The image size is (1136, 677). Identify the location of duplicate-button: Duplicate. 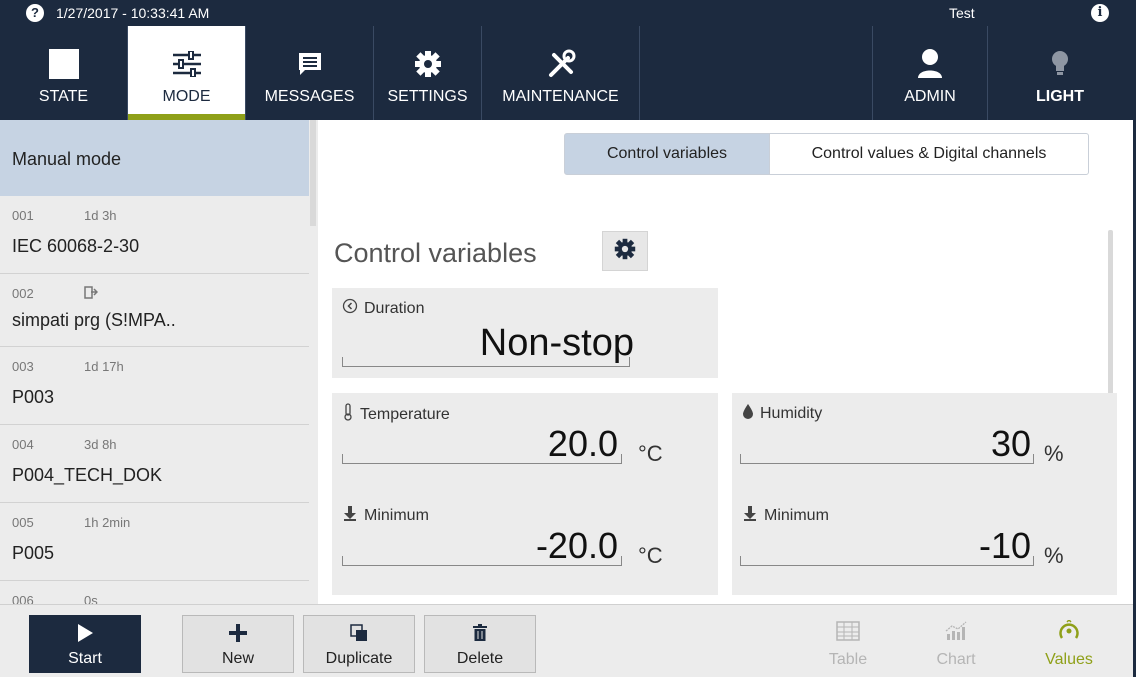
(359, 644).